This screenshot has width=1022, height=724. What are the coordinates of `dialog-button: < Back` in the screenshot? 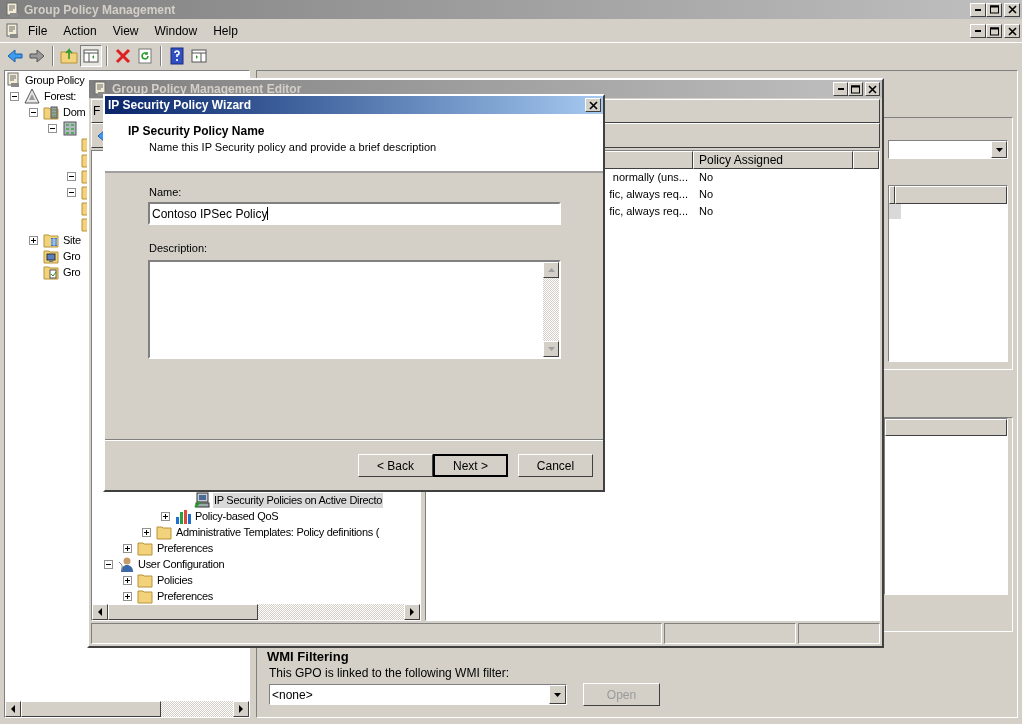 It's located at (395, 465).